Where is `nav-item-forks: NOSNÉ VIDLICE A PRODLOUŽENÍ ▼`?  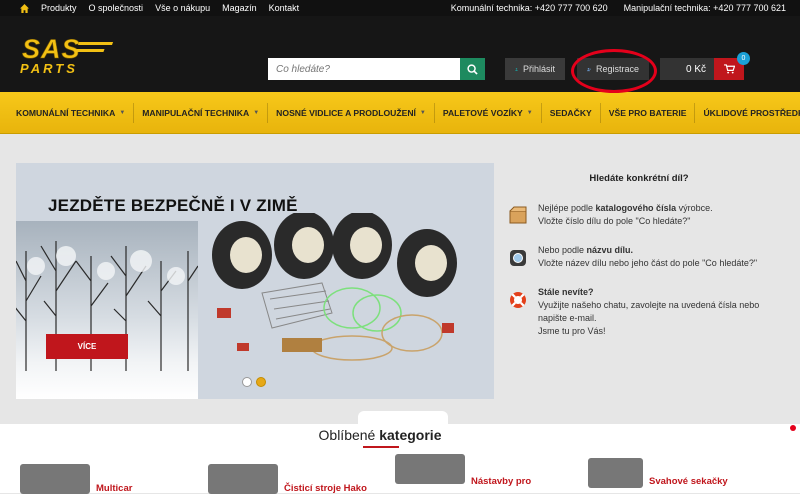 nav-item-forks: NOSNÉ VIDLICE A PRODLOUŽENÍ ▼ is located at coordinates (351, 112).